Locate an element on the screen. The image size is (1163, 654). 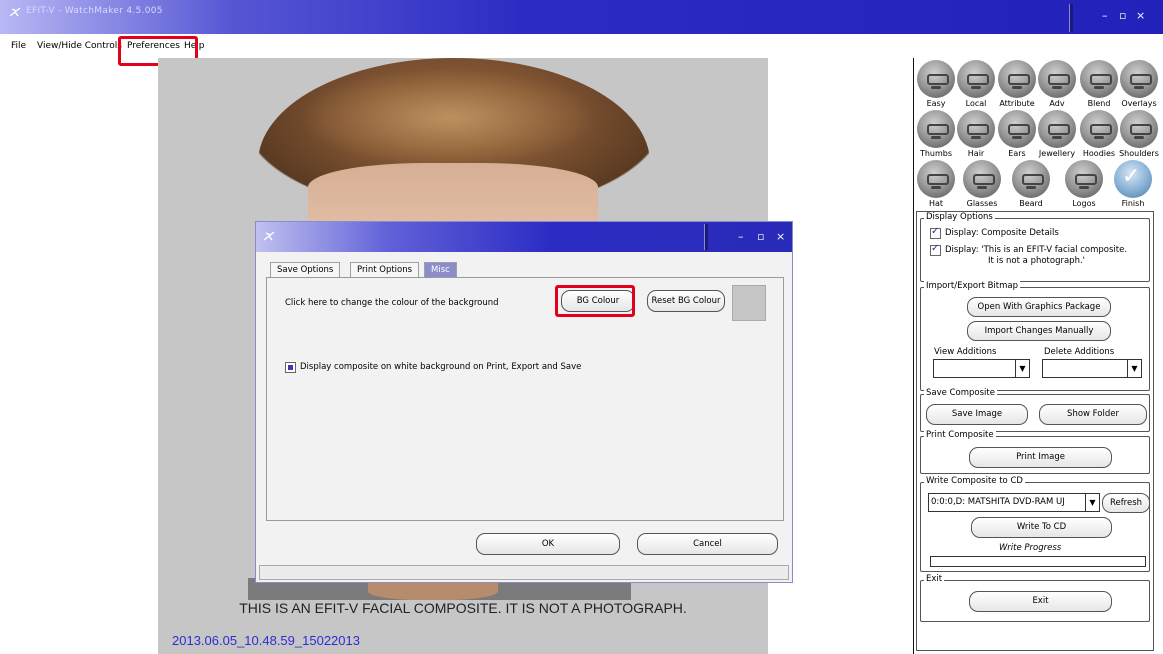
tool-blend: Blend is located at coordinates (1099, 84).